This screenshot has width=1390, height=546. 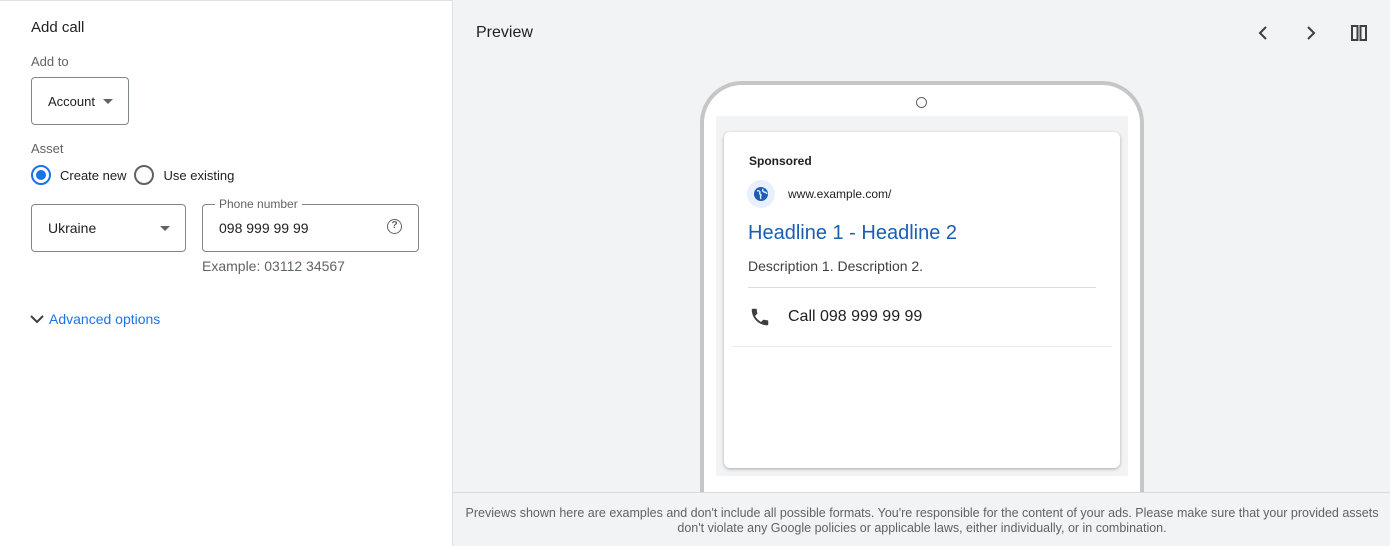 What do you see at coordinates (1359, 33) in the screenshot?
I see `columns-icon` at bounding box center [1359, 33].